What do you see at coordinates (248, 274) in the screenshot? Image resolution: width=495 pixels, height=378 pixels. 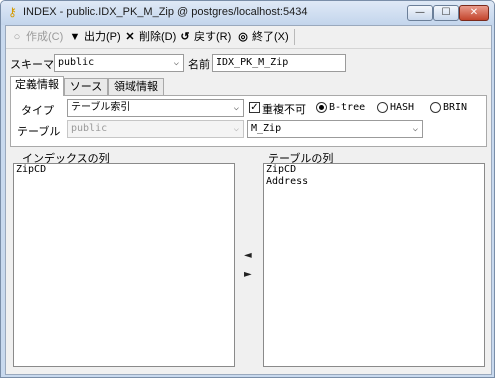 I see `move-right-button: ►` at bounding box center [248, 274].